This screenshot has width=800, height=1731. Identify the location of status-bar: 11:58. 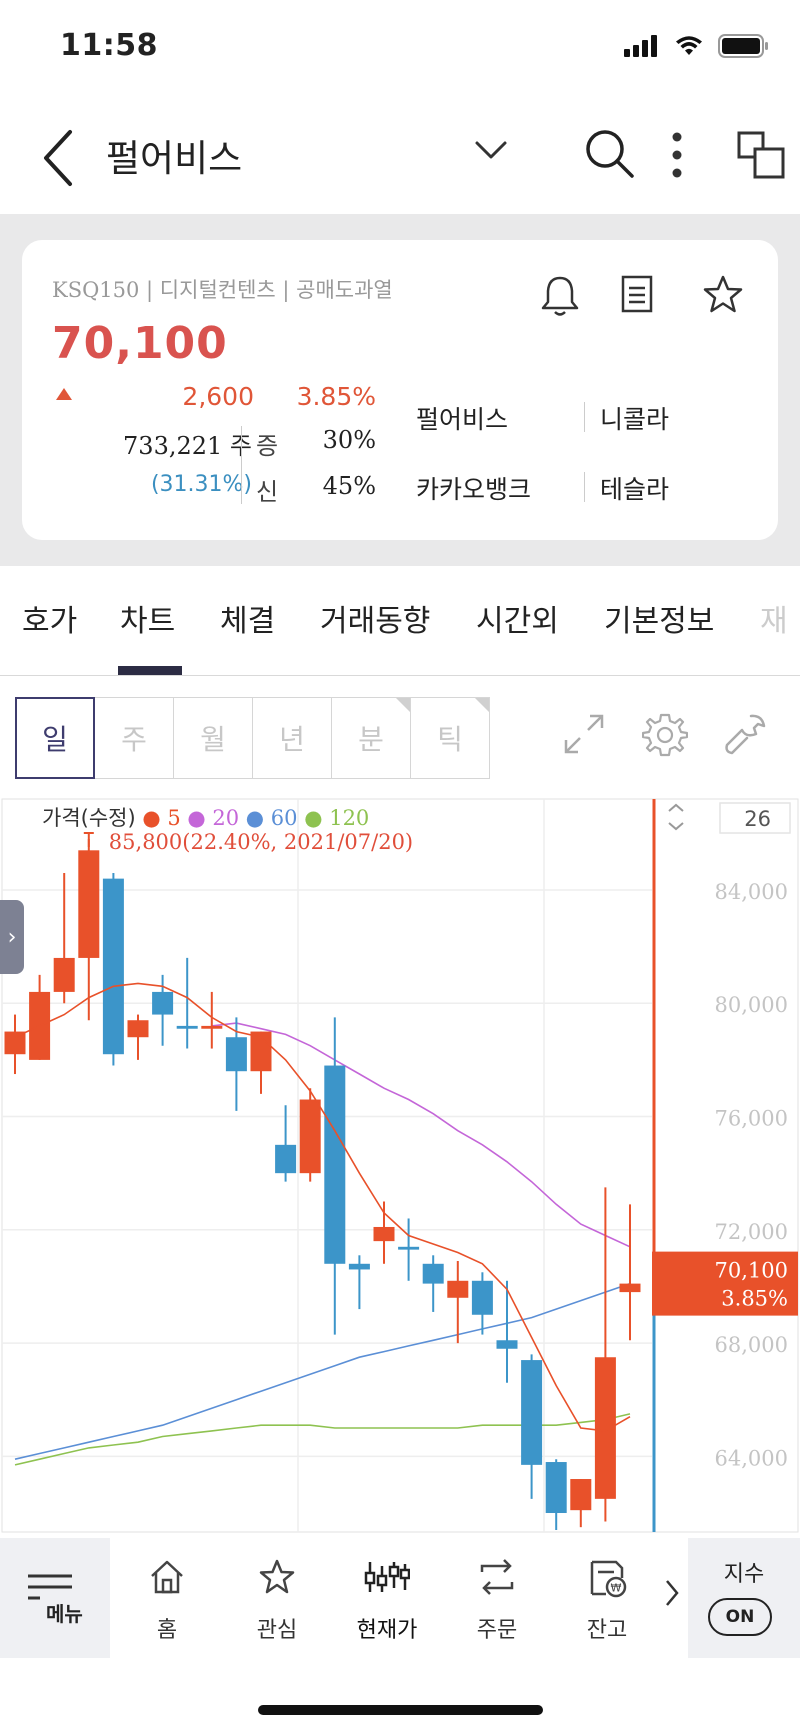
(400, 50).